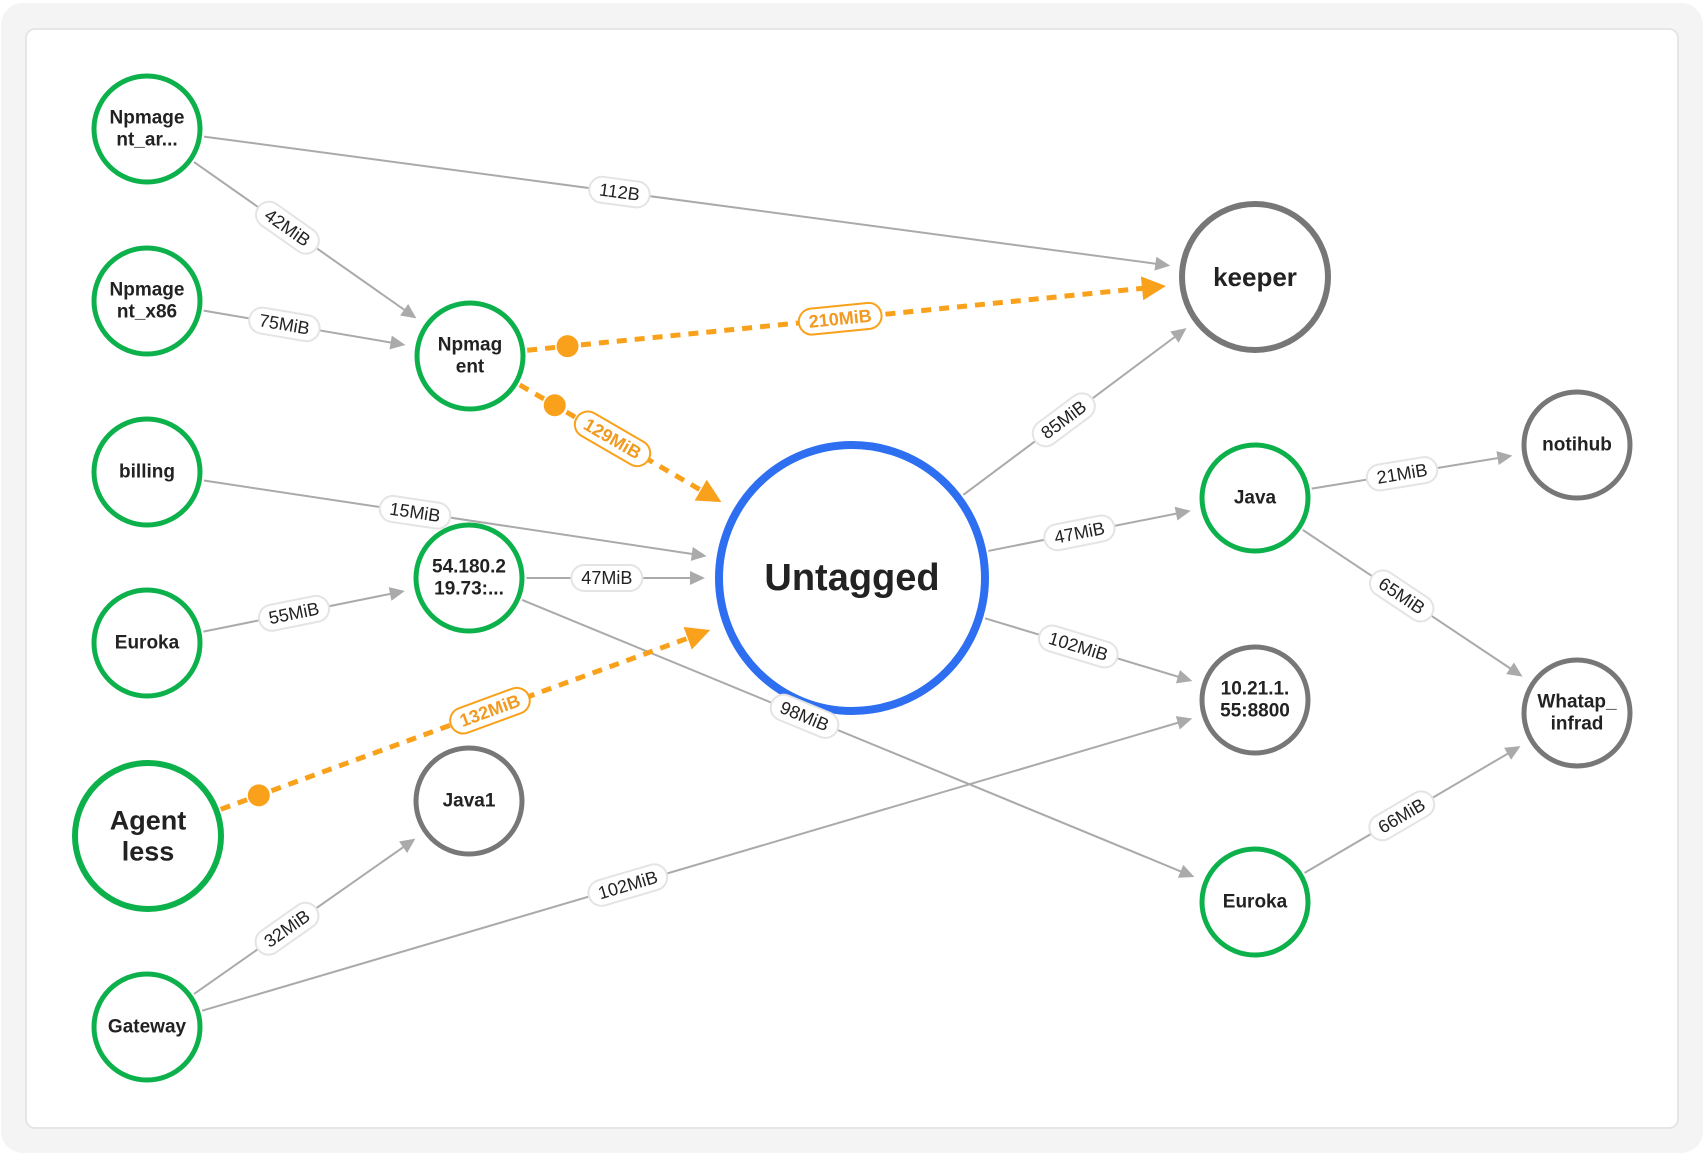  Describe the element at coordinates (286, 929) in the screenshot. I see `edge-label: 32MiB` at that location.